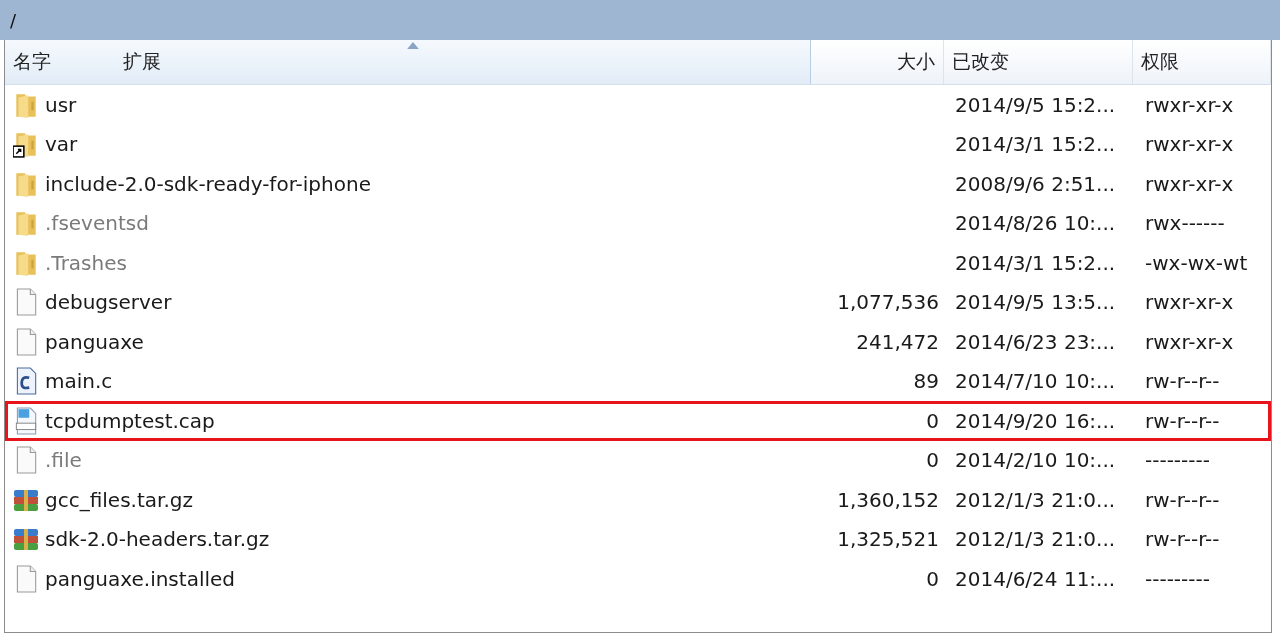 Image resolution: width=1280 pixels, height=639 pixels. I want to click on file-name: debugserver, so click(108, 302).